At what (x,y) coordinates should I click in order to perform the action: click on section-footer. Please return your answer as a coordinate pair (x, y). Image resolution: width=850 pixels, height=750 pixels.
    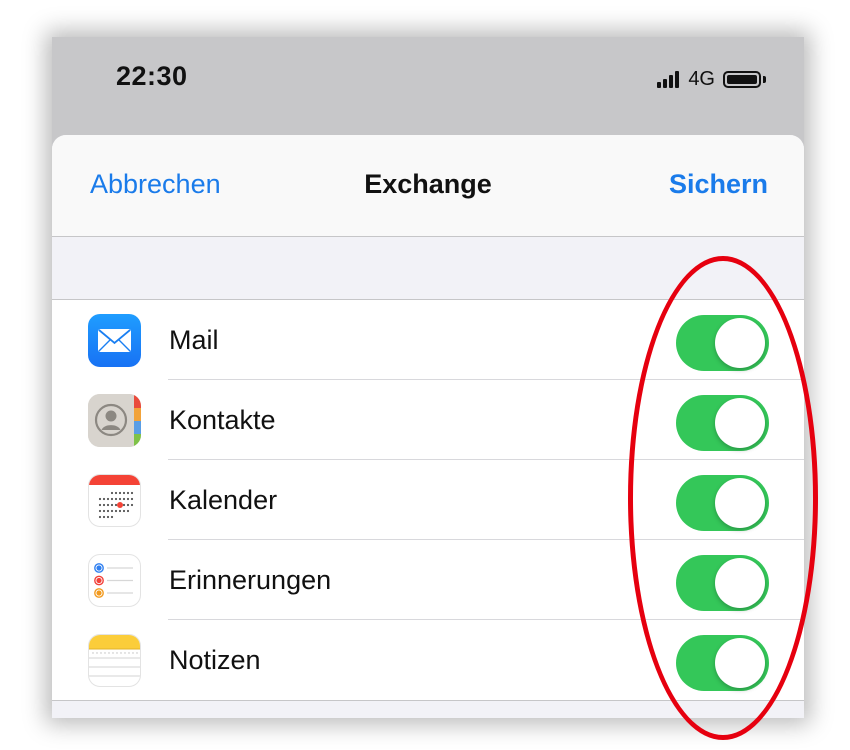
    Looking at the image, I should click on (428, 709).